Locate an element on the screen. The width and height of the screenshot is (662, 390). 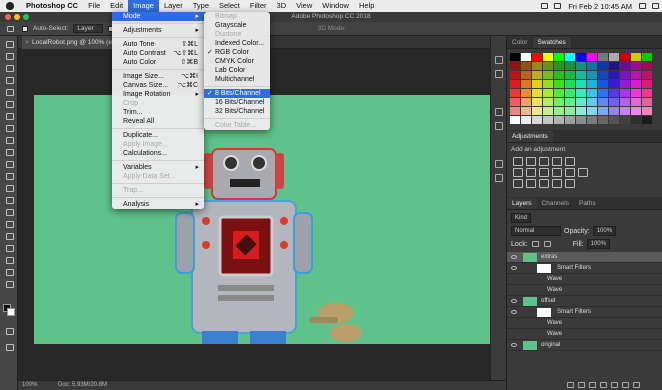
menu-image: Image is located at coordinates (143, 6).